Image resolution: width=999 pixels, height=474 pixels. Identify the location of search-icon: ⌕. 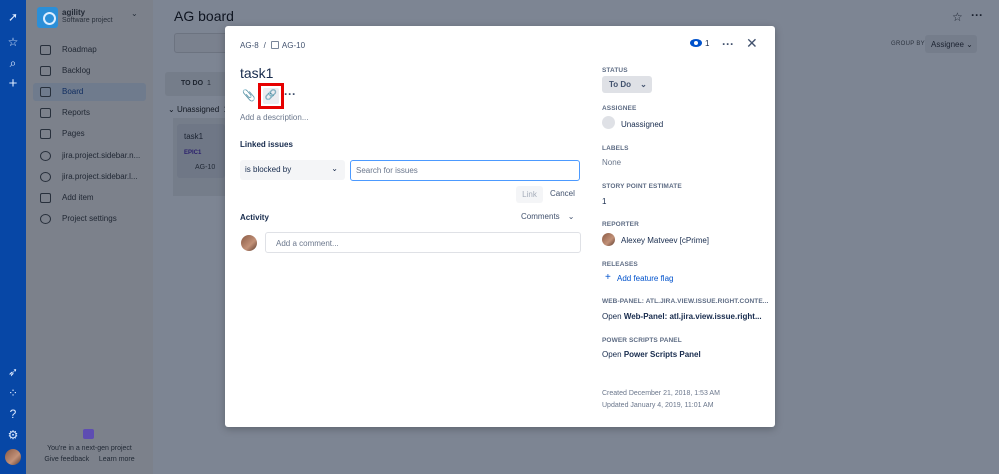
(13, 63).